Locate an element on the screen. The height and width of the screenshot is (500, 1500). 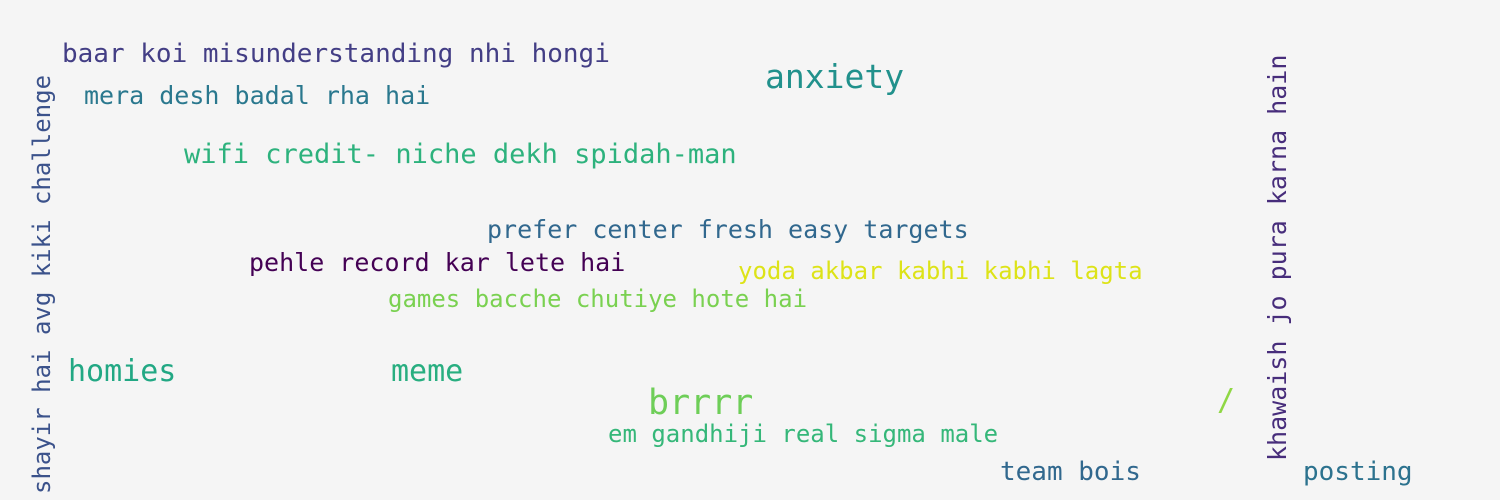
word-baar-koi-misunderstanding: baar koi misunderstanding nhi hongi is located at coordinates (336, 54).